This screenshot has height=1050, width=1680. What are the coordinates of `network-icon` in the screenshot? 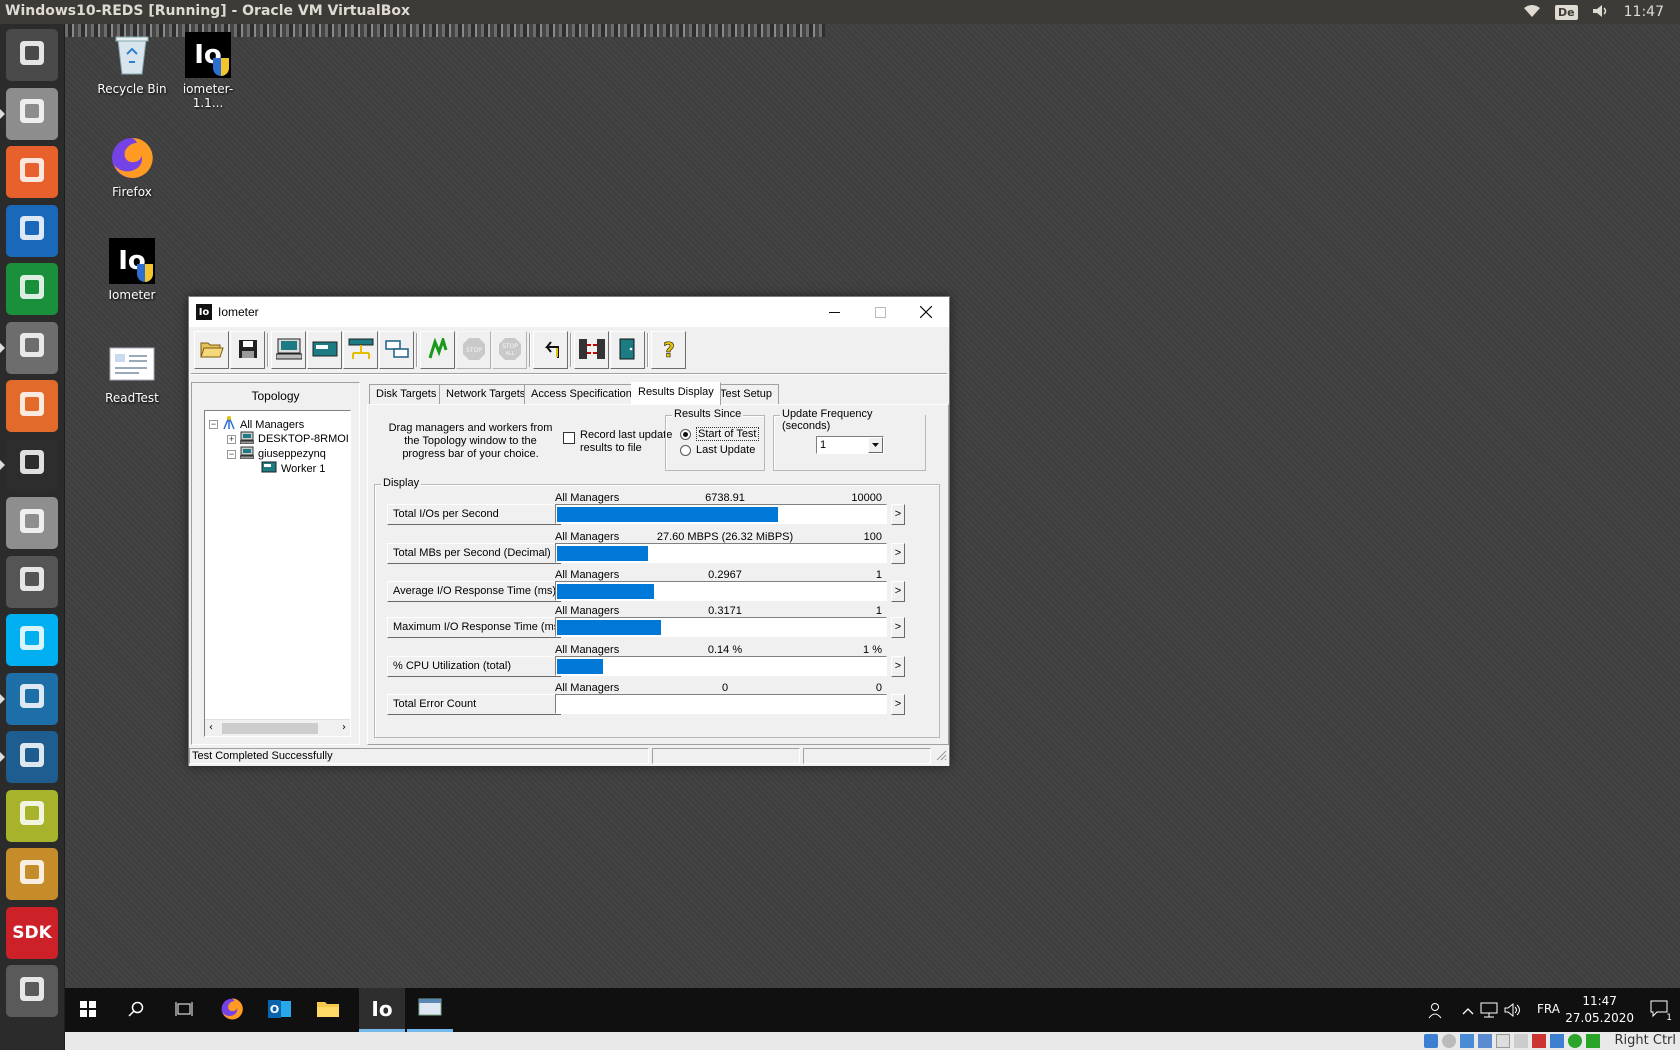 It's located at (1489, 1011).